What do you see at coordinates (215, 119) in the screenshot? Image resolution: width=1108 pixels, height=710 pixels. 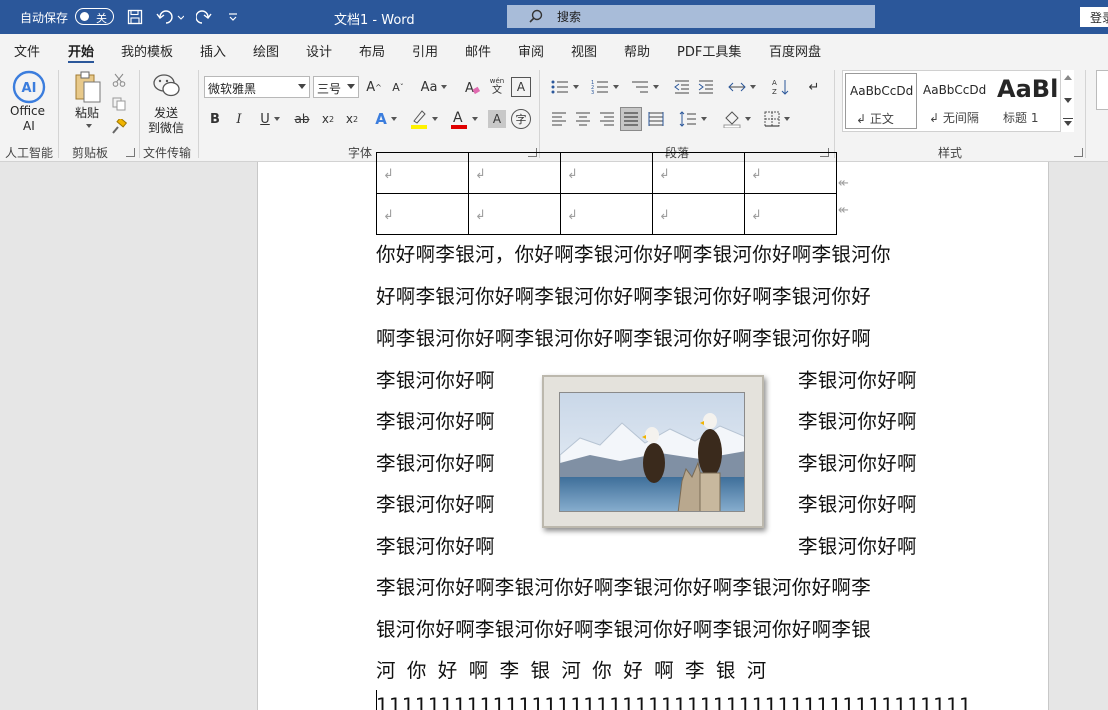 I see `bold-icon: B` at bounding box center [215, 119].